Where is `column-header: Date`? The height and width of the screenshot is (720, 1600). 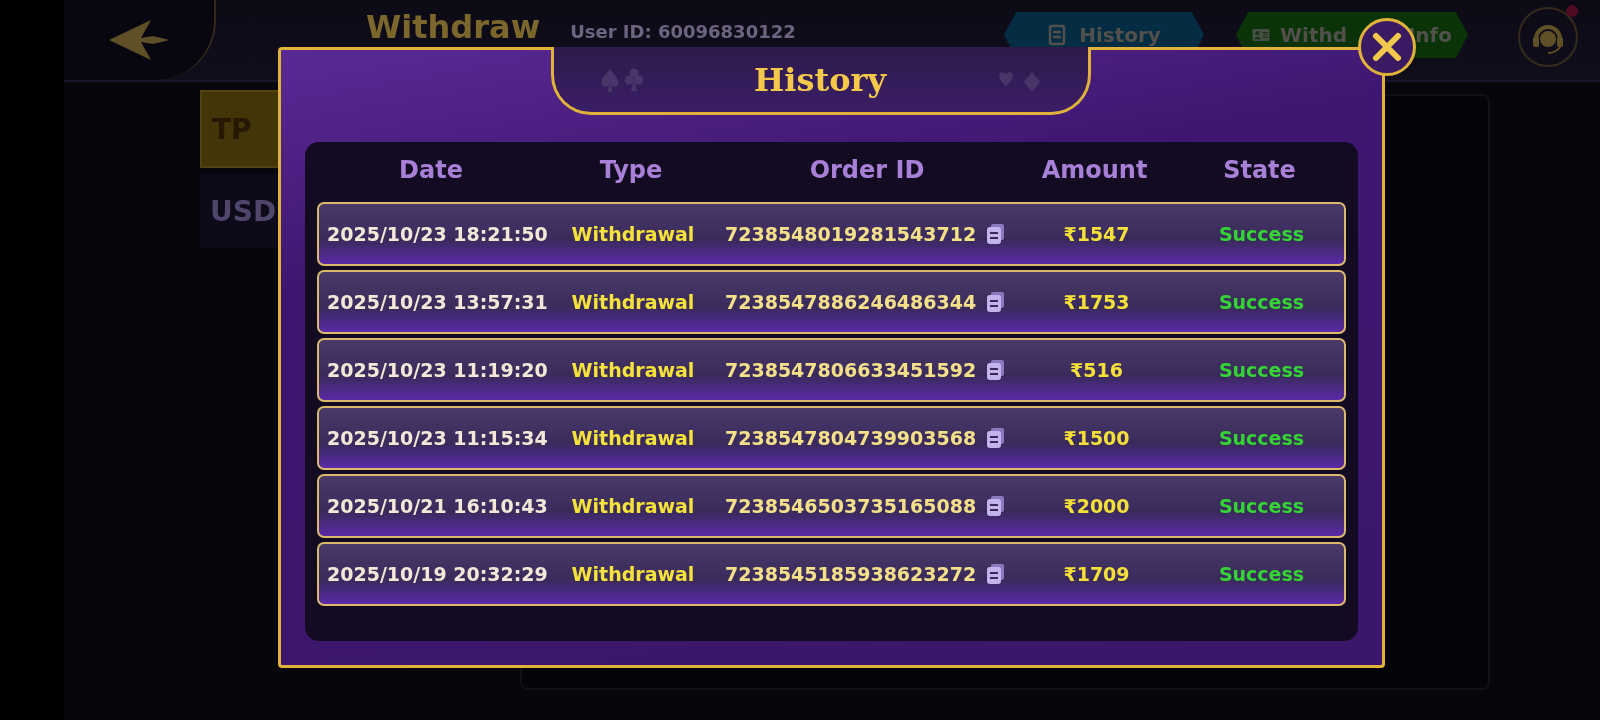 column-header: Date is located at coordinates (431, 170).